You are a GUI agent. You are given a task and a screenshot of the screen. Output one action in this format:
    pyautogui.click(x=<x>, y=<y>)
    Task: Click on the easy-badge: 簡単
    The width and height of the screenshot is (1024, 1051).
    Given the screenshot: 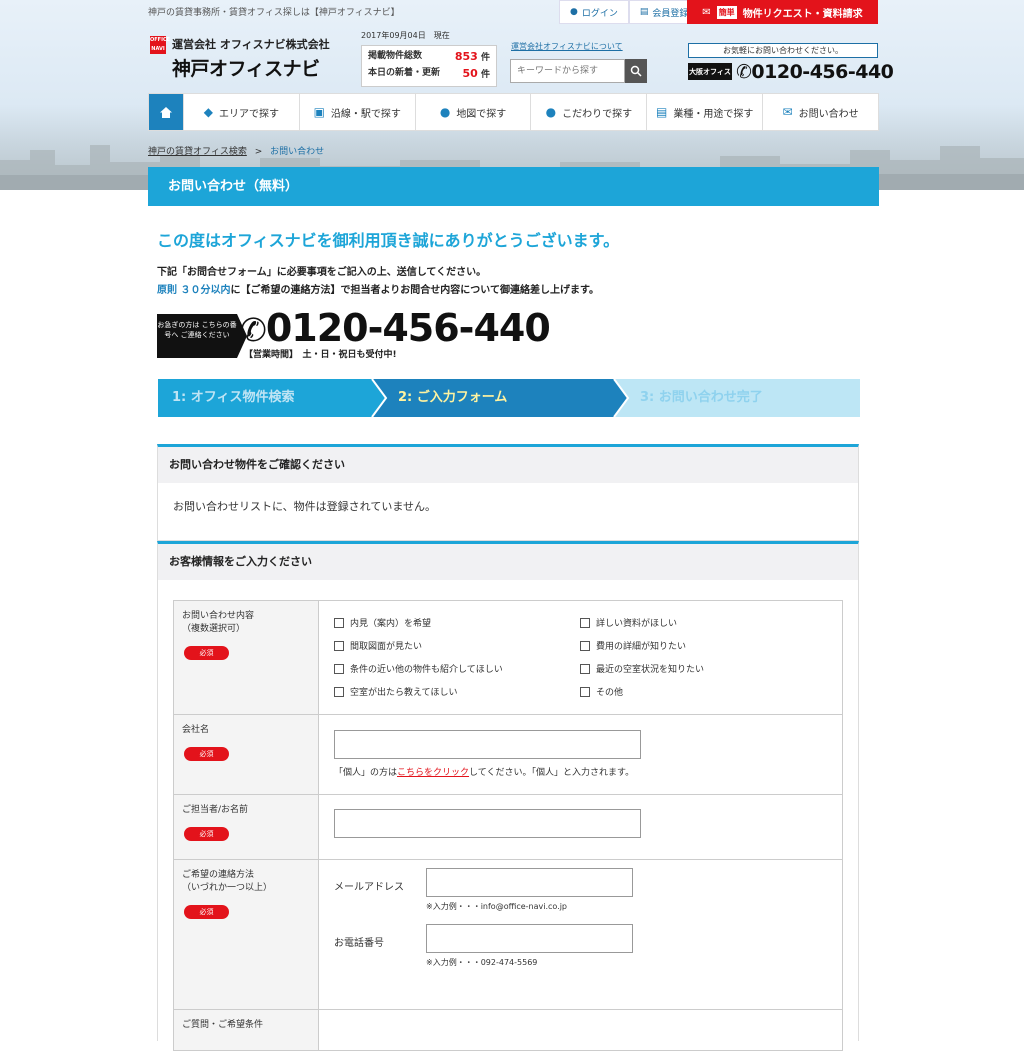 What is the action you would take?
    pyautogui.click(x=726, y=12)
    